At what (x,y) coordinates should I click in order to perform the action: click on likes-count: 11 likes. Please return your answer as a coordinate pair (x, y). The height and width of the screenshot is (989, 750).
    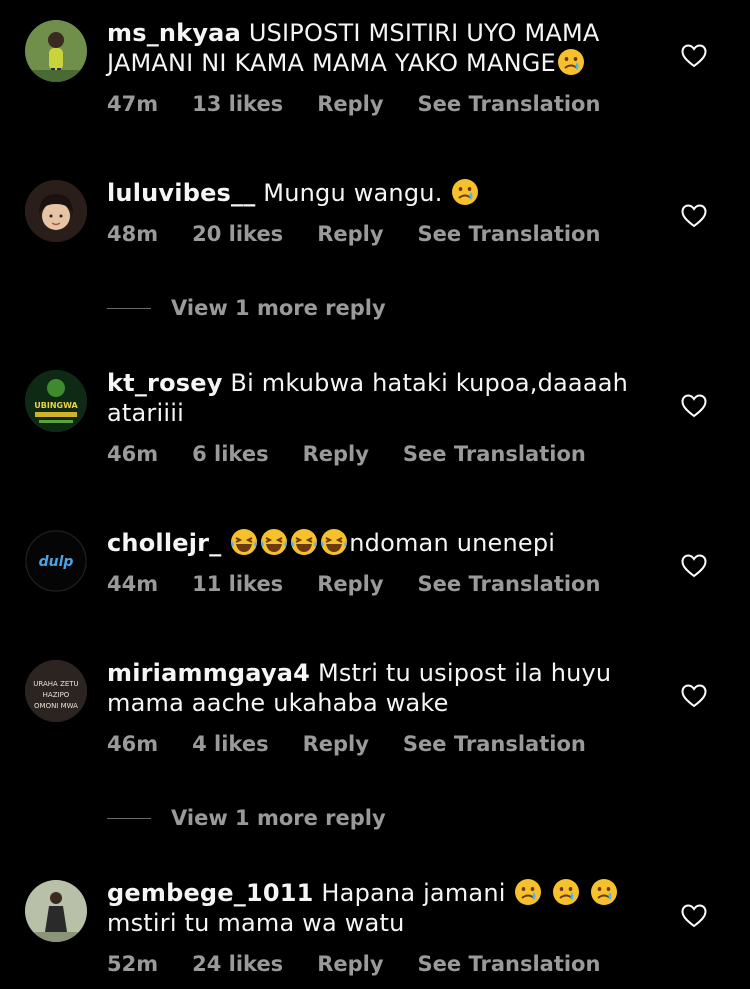
    Looking at the image, I should click on (237, 586).